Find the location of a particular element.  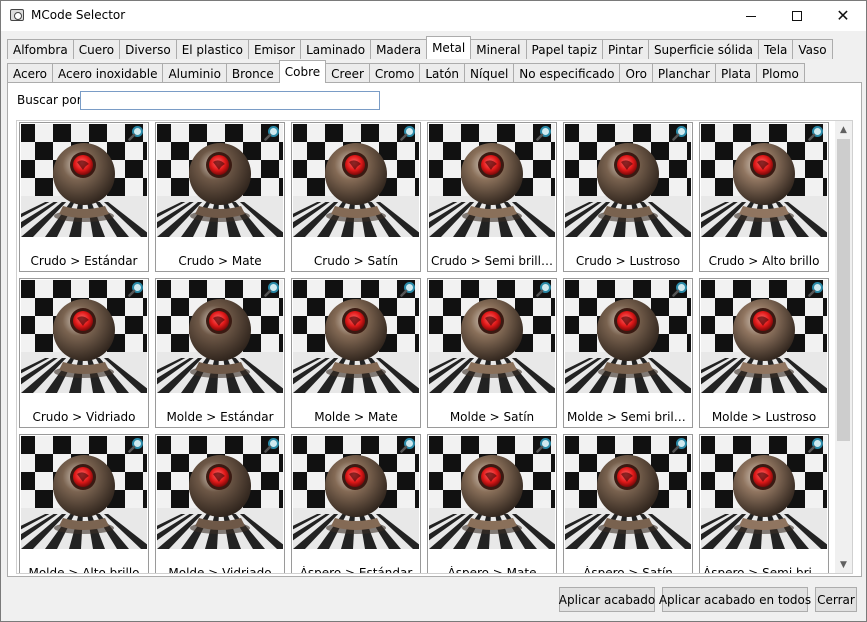

material-card: Molde > Mate is located at coordinates (356, 353).